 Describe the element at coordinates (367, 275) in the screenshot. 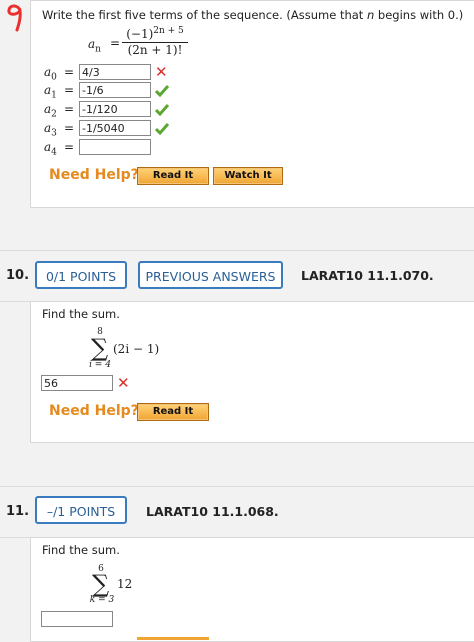

I see `question-reference: LARAT10 11.1.070.` at that location.